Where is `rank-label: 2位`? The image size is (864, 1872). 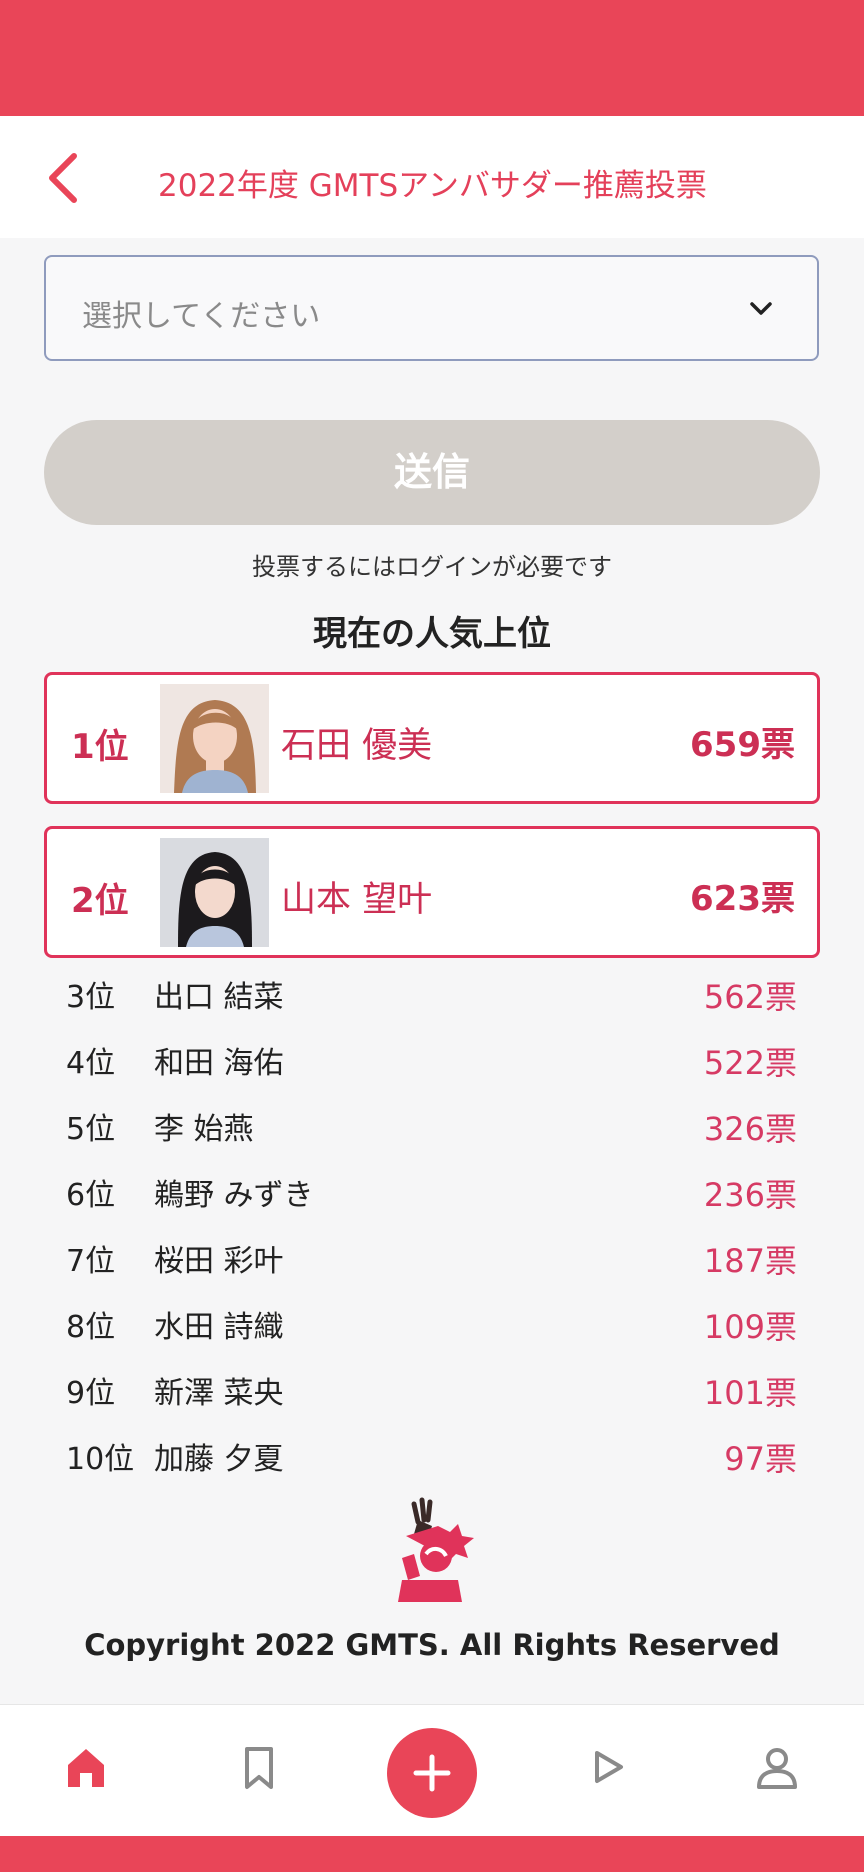 rank-label: 2位 is located at coordinates (100, 901).